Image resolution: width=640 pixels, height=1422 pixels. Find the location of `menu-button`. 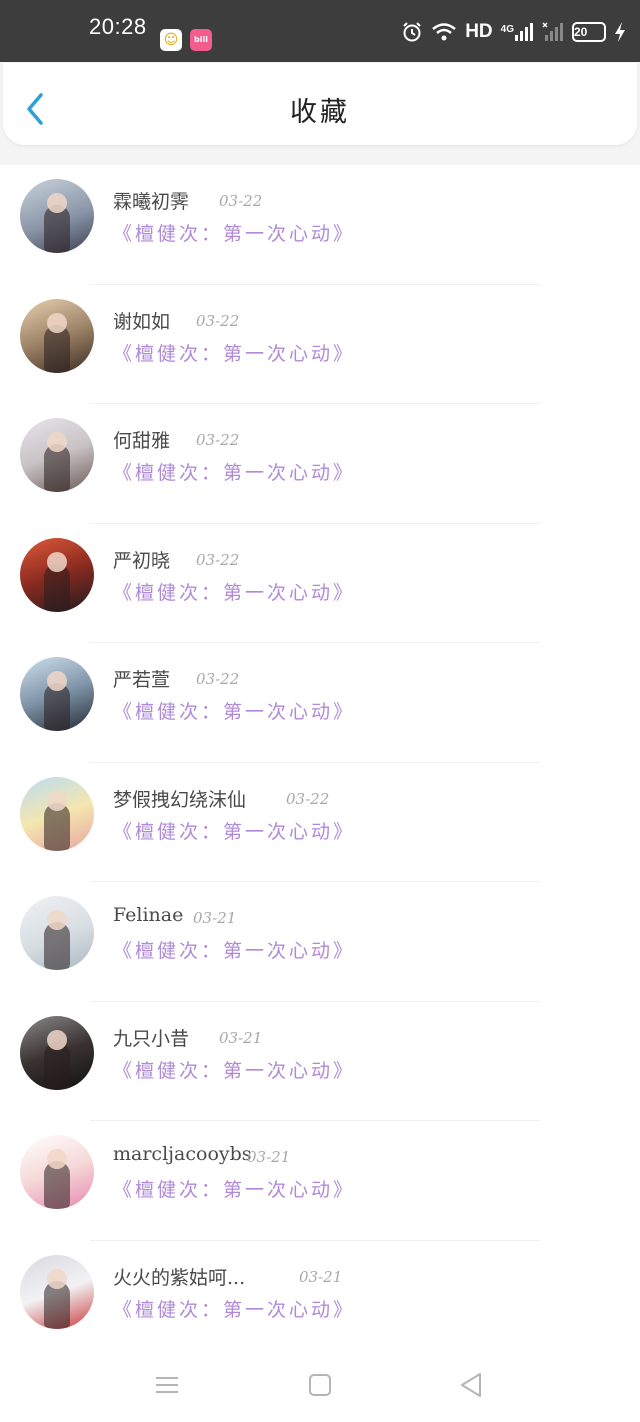

menu-button is located at coordinates (167, 1385).